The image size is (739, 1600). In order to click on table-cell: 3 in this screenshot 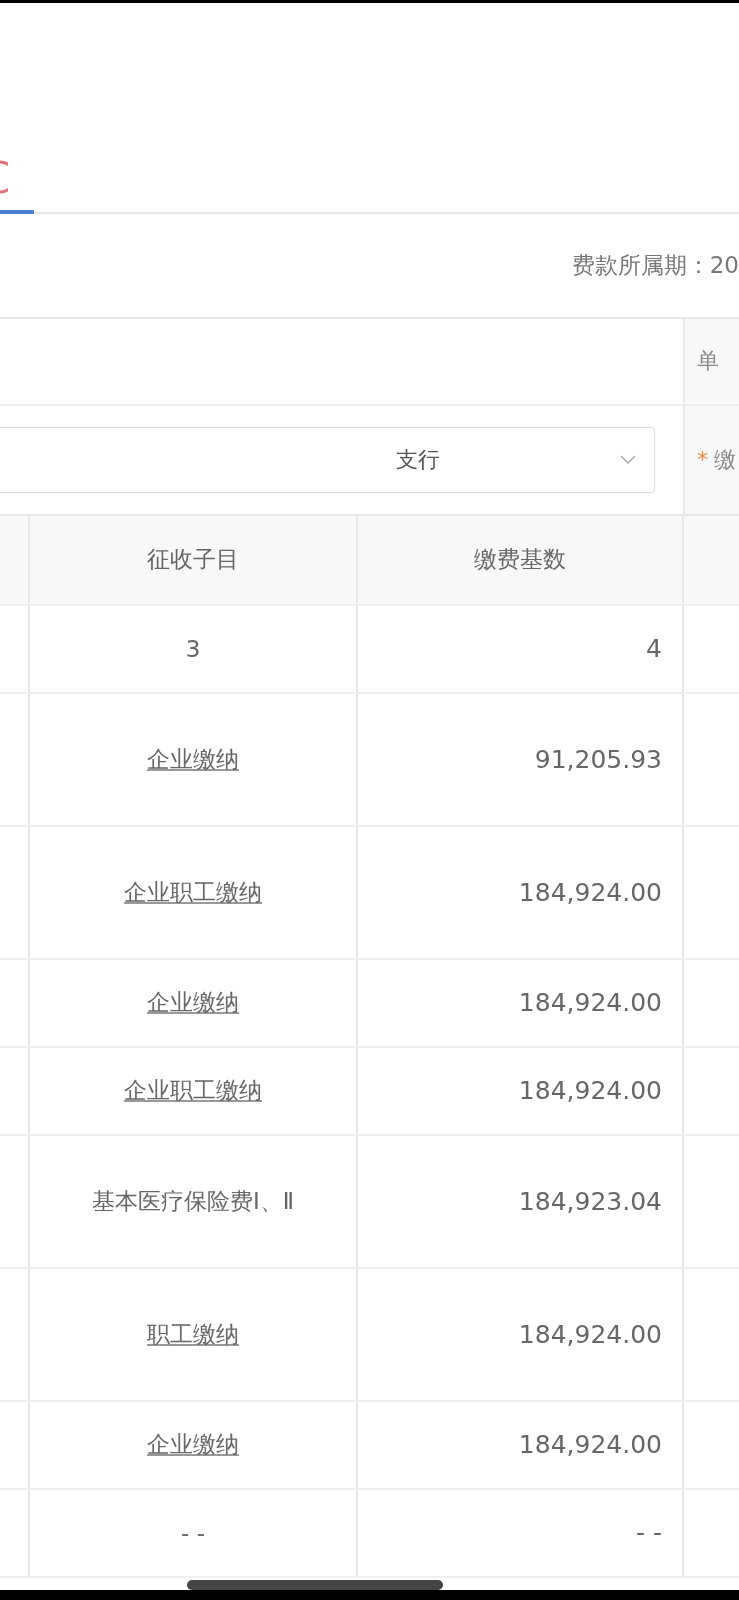, I will do `click(194, 649)`.